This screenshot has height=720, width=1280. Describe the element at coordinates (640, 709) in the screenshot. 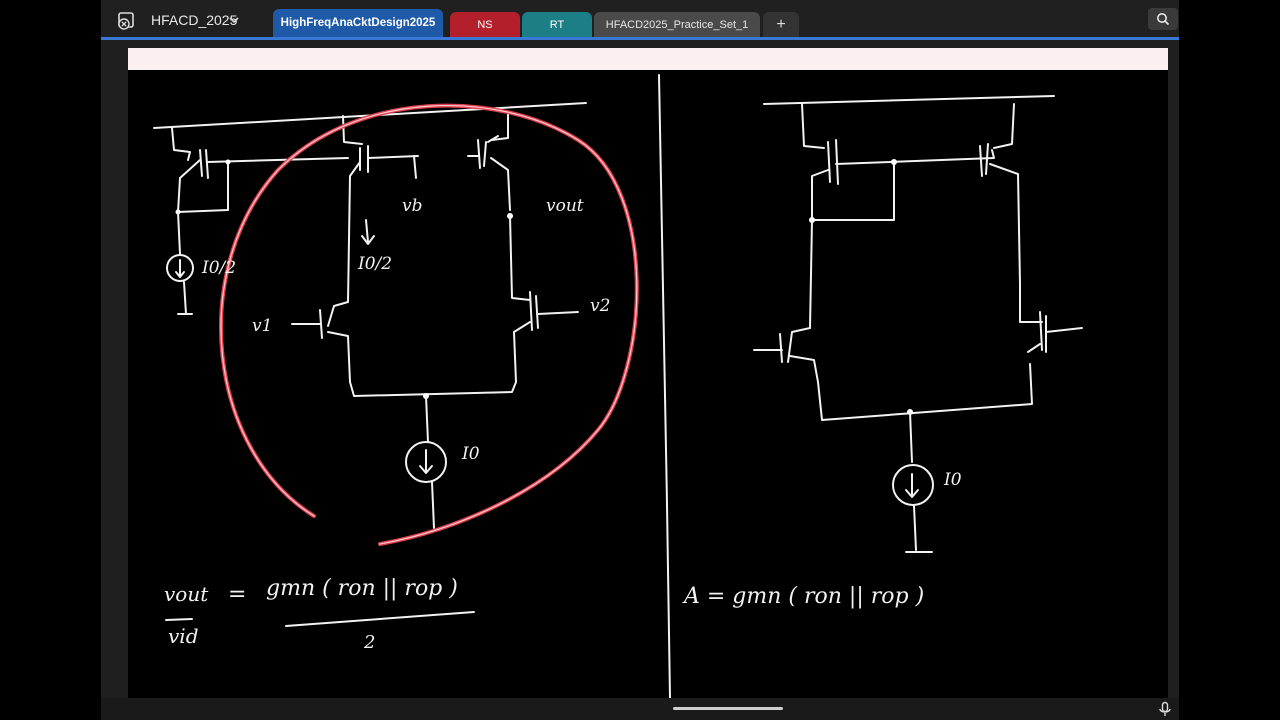

I see `status-bar` at that location.